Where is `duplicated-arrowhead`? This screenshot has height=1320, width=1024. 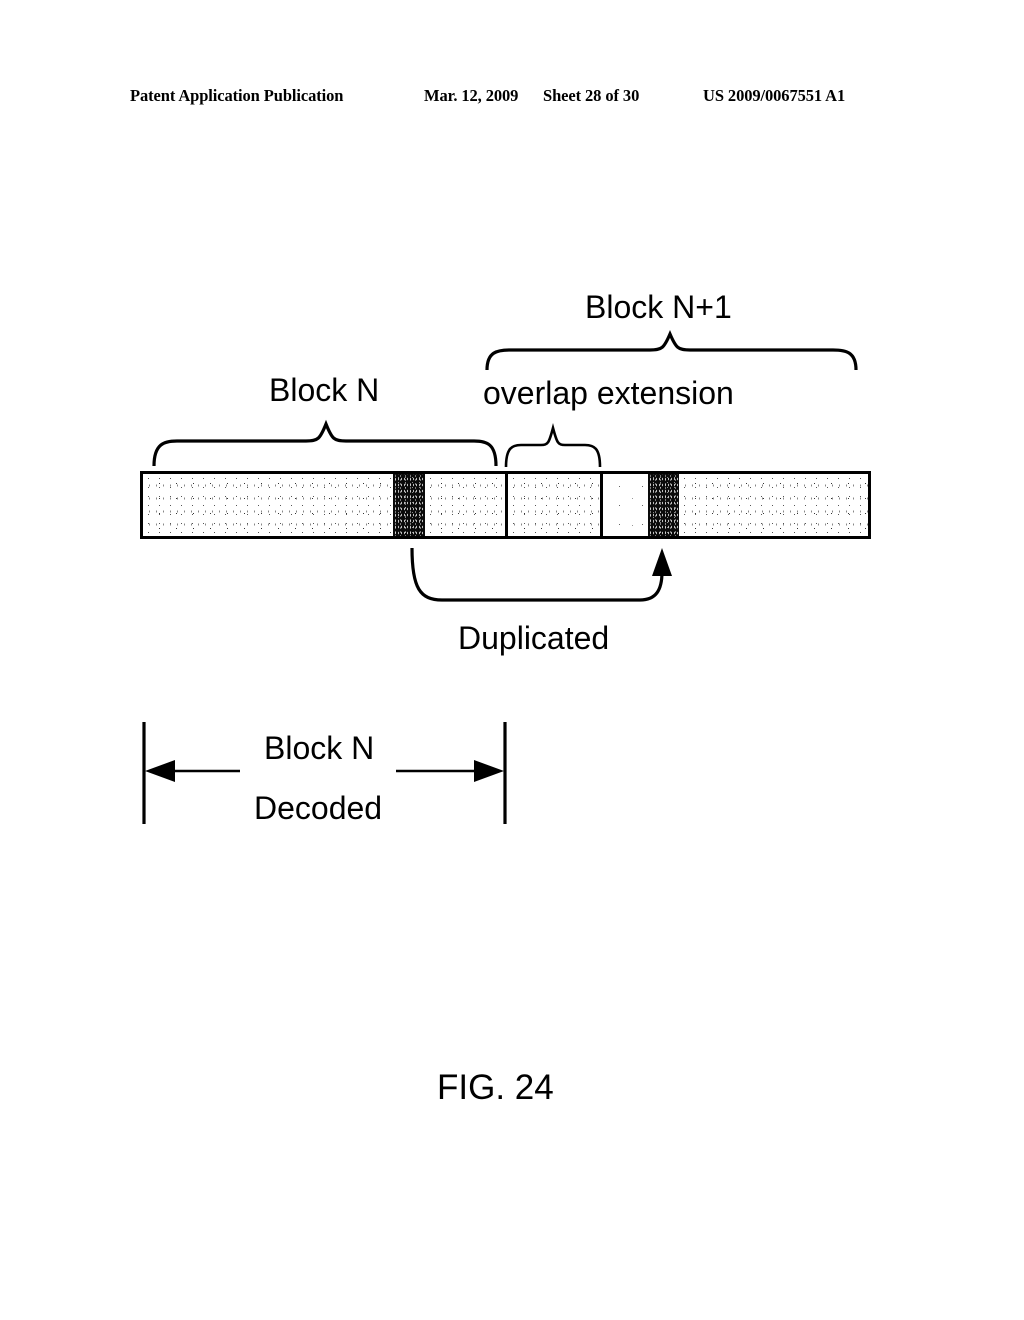
duplicated-arrowhead is located at coordinates (662, 562).